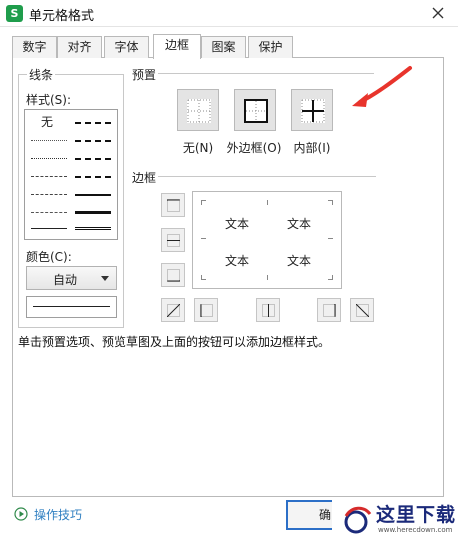 This screenshot has height=540, width=458. I want to click on border-outline-icon, so click(256, 111).